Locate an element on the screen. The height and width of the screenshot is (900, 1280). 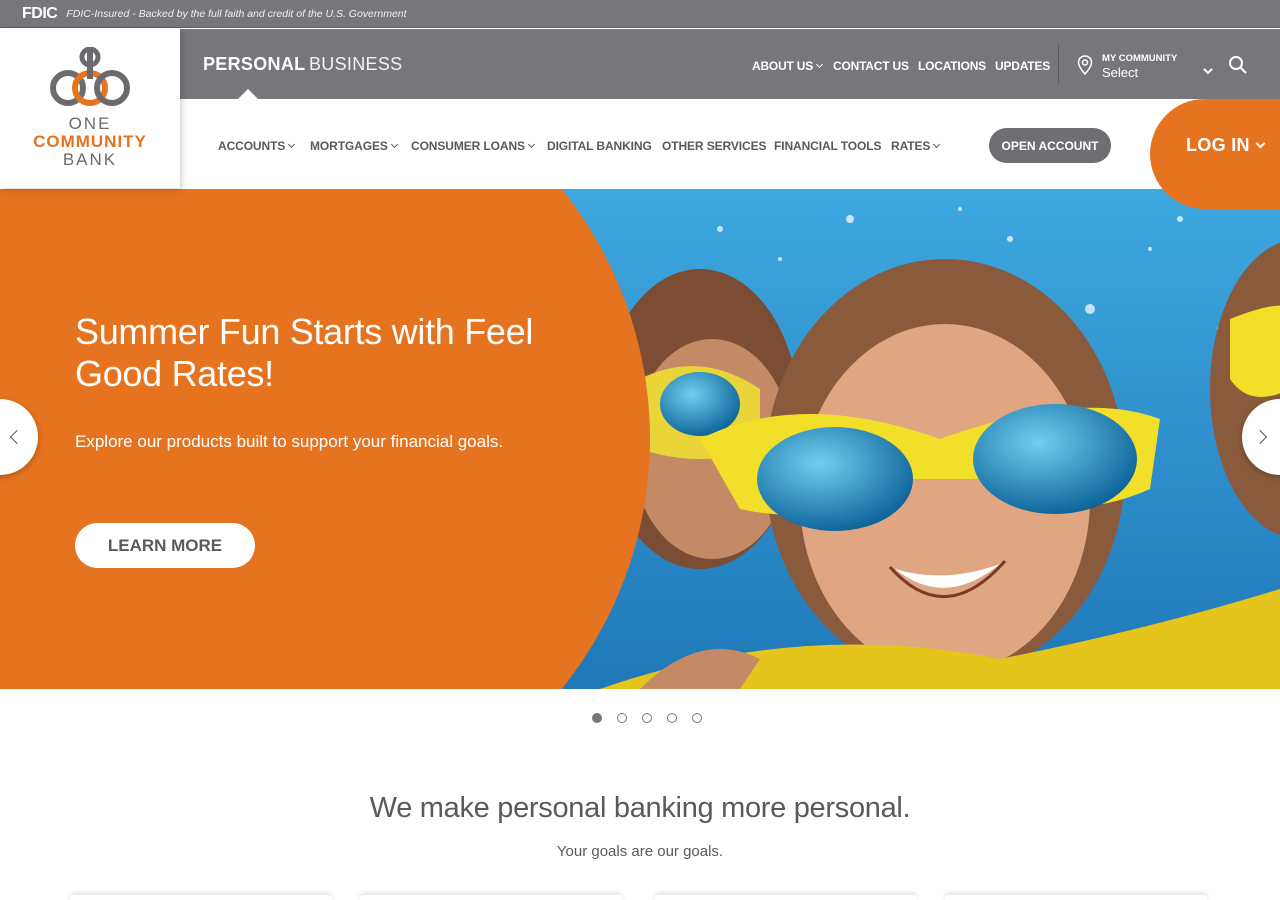
logo-line-one: ONE is located at coordinates (90, 123).